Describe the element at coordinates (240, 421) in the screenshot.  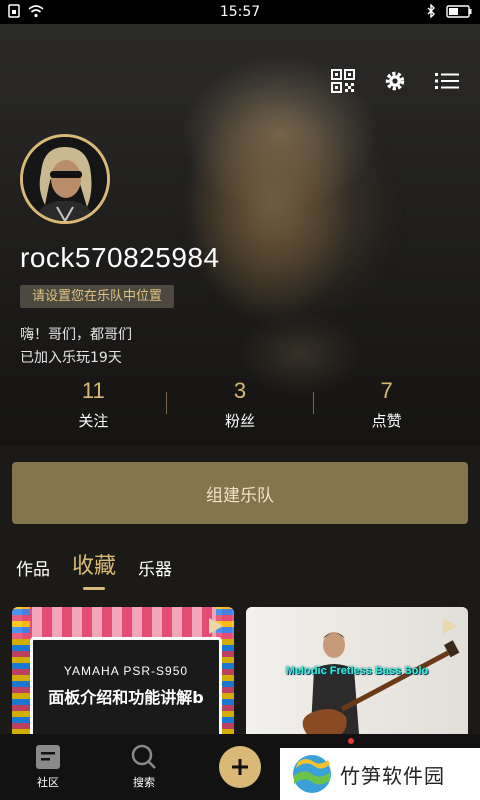
I see `stat-fans-label: 粉丝` at that location.